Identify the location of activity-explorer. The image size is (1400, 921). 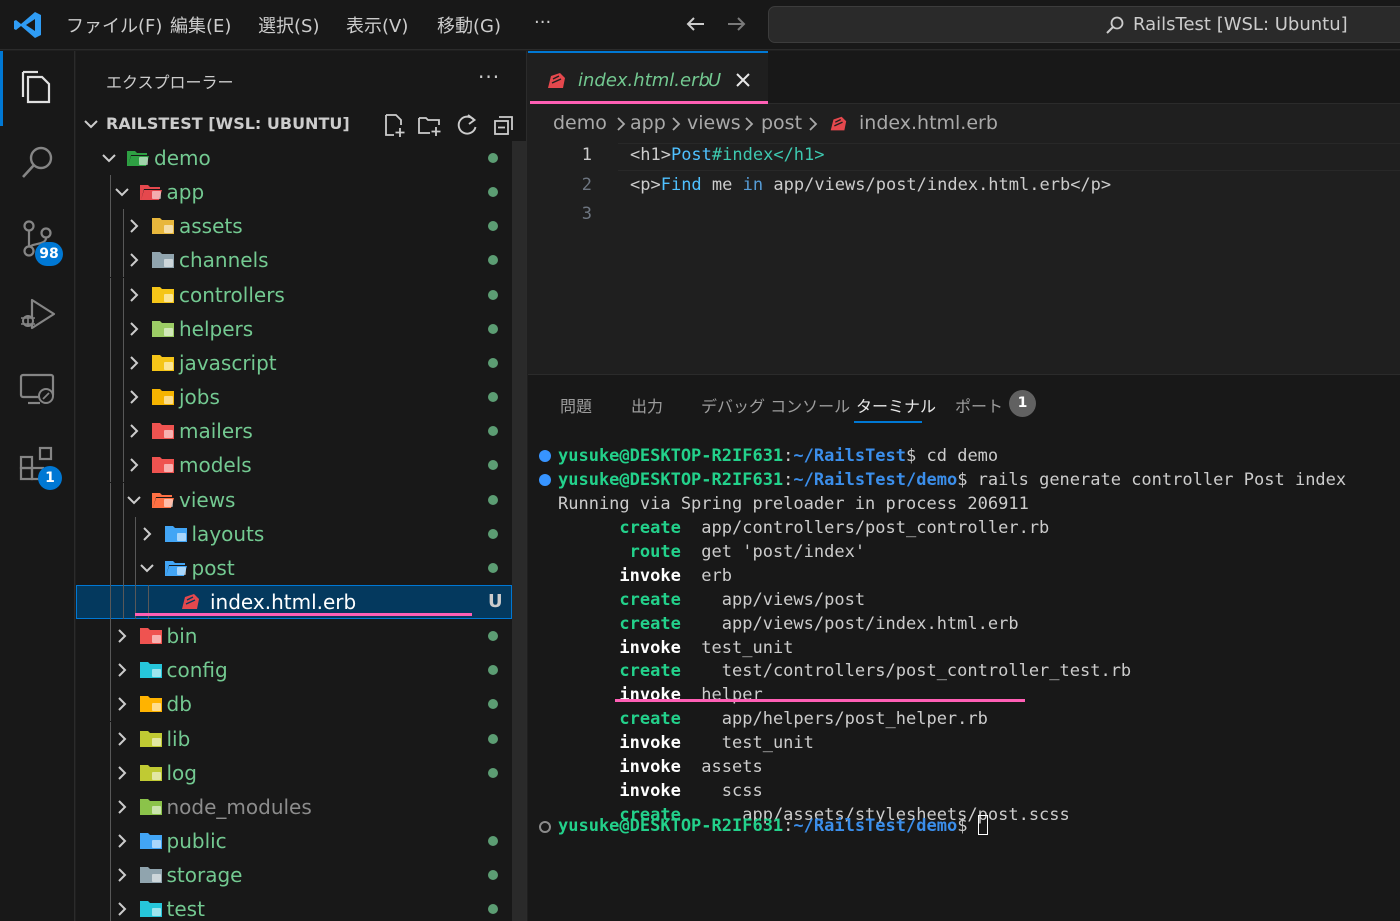
(37, 88).